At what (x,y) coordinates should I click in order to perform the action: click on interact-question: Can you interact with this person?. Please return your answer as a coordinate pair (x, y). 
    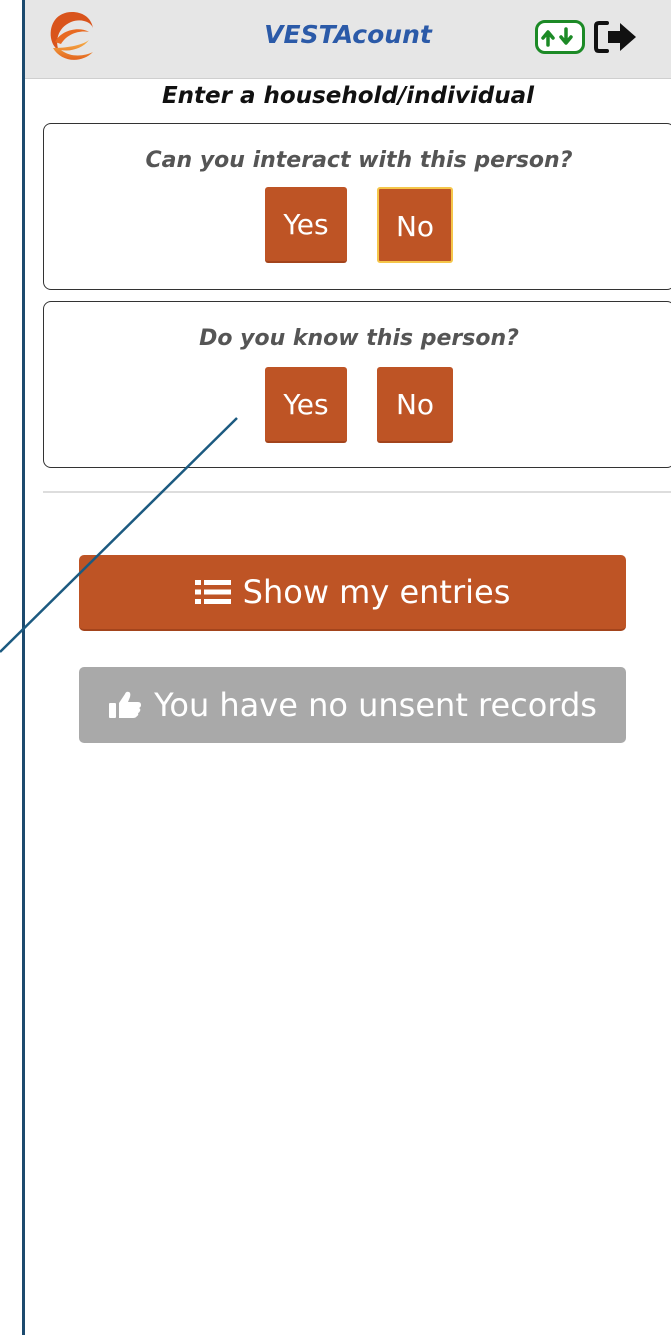
    Looking at the image, I should click on (359, 160).